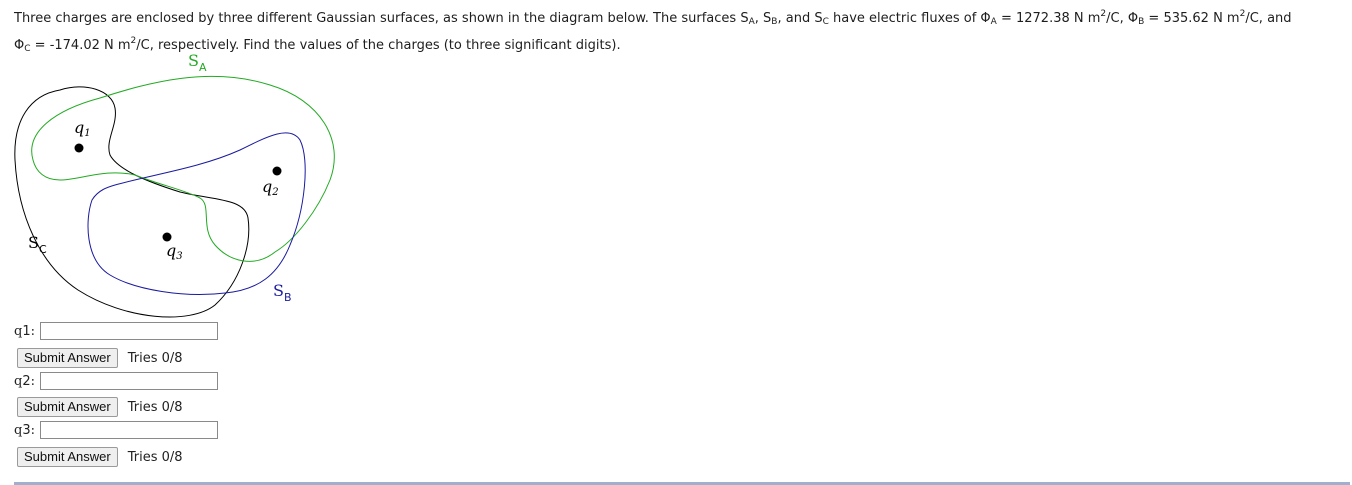 Image resolution: width=1352 pixels, height=485 pixels. Describe the element at coordinates (909, 18) in the screenshot. I see `problem-text-2: have electric fluxes of Φ` at that location.